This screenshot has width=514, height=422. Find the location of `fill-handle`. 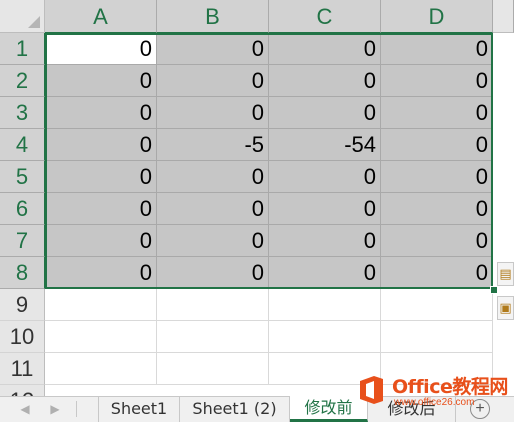

fill-handle is located at coordinates (494, 290).